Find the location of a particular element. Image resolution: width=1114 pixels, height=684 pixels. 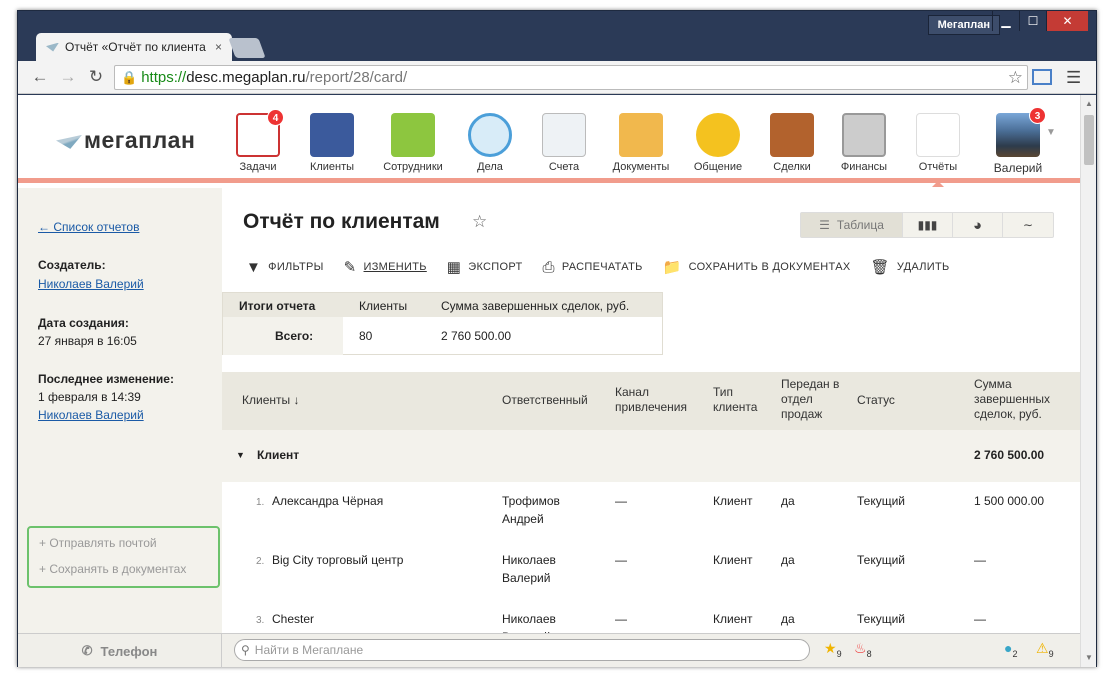

profile-label: Мегаплан is located at coordinates (963, 25).